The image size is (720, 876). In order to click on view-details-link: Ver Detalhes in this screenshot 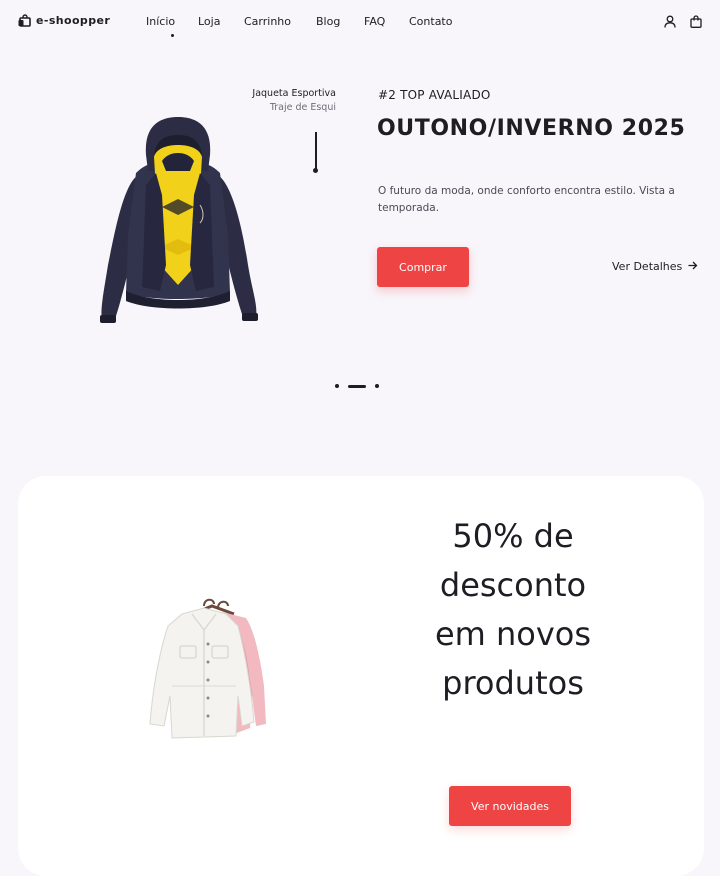, I will do `click(655, 266)`.